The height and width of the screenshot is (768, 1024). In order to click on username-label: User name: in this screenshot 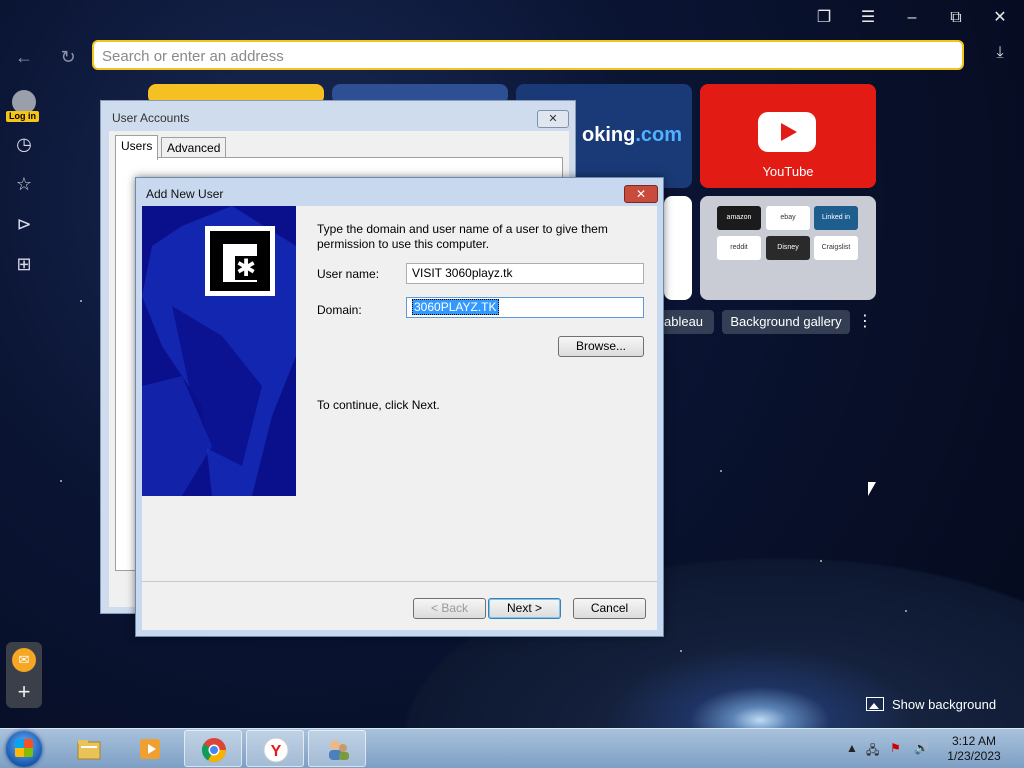, I will do `click(348, 274)`.